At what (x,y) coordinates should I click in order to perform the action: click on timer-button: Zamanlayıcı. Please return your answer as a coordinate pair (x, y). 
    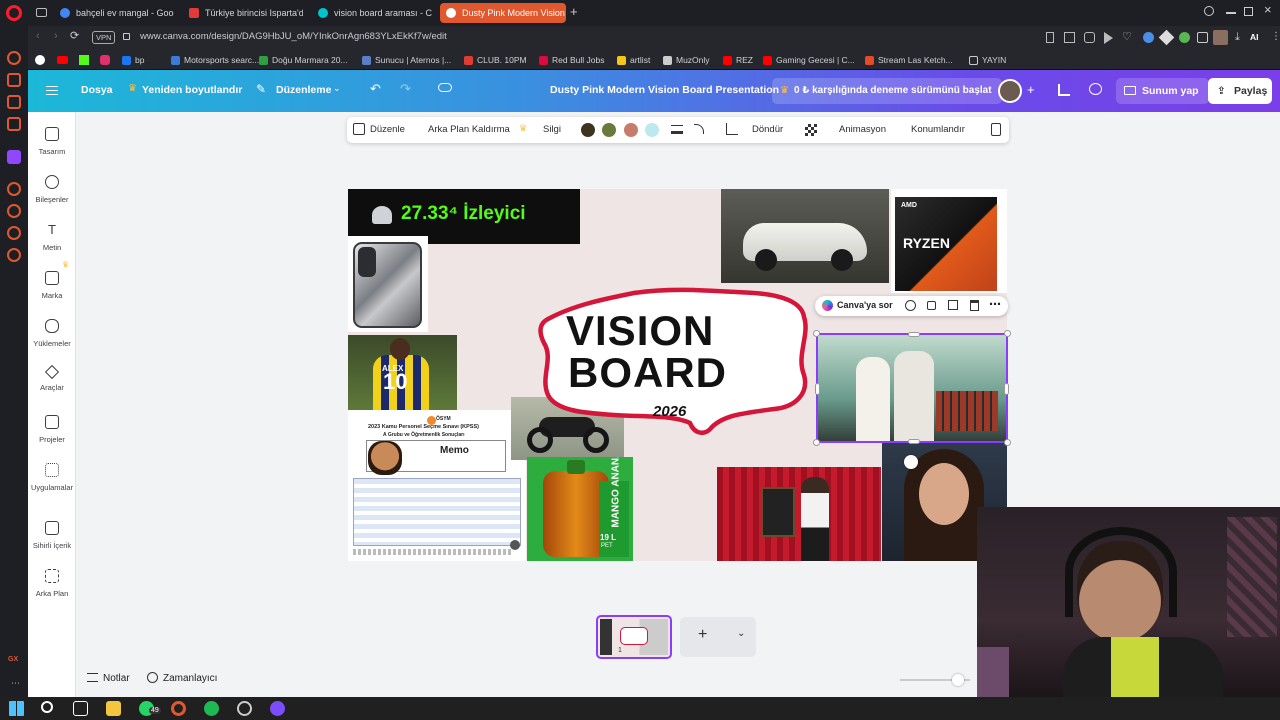
    Looking at the image, I should click on (190, 678).